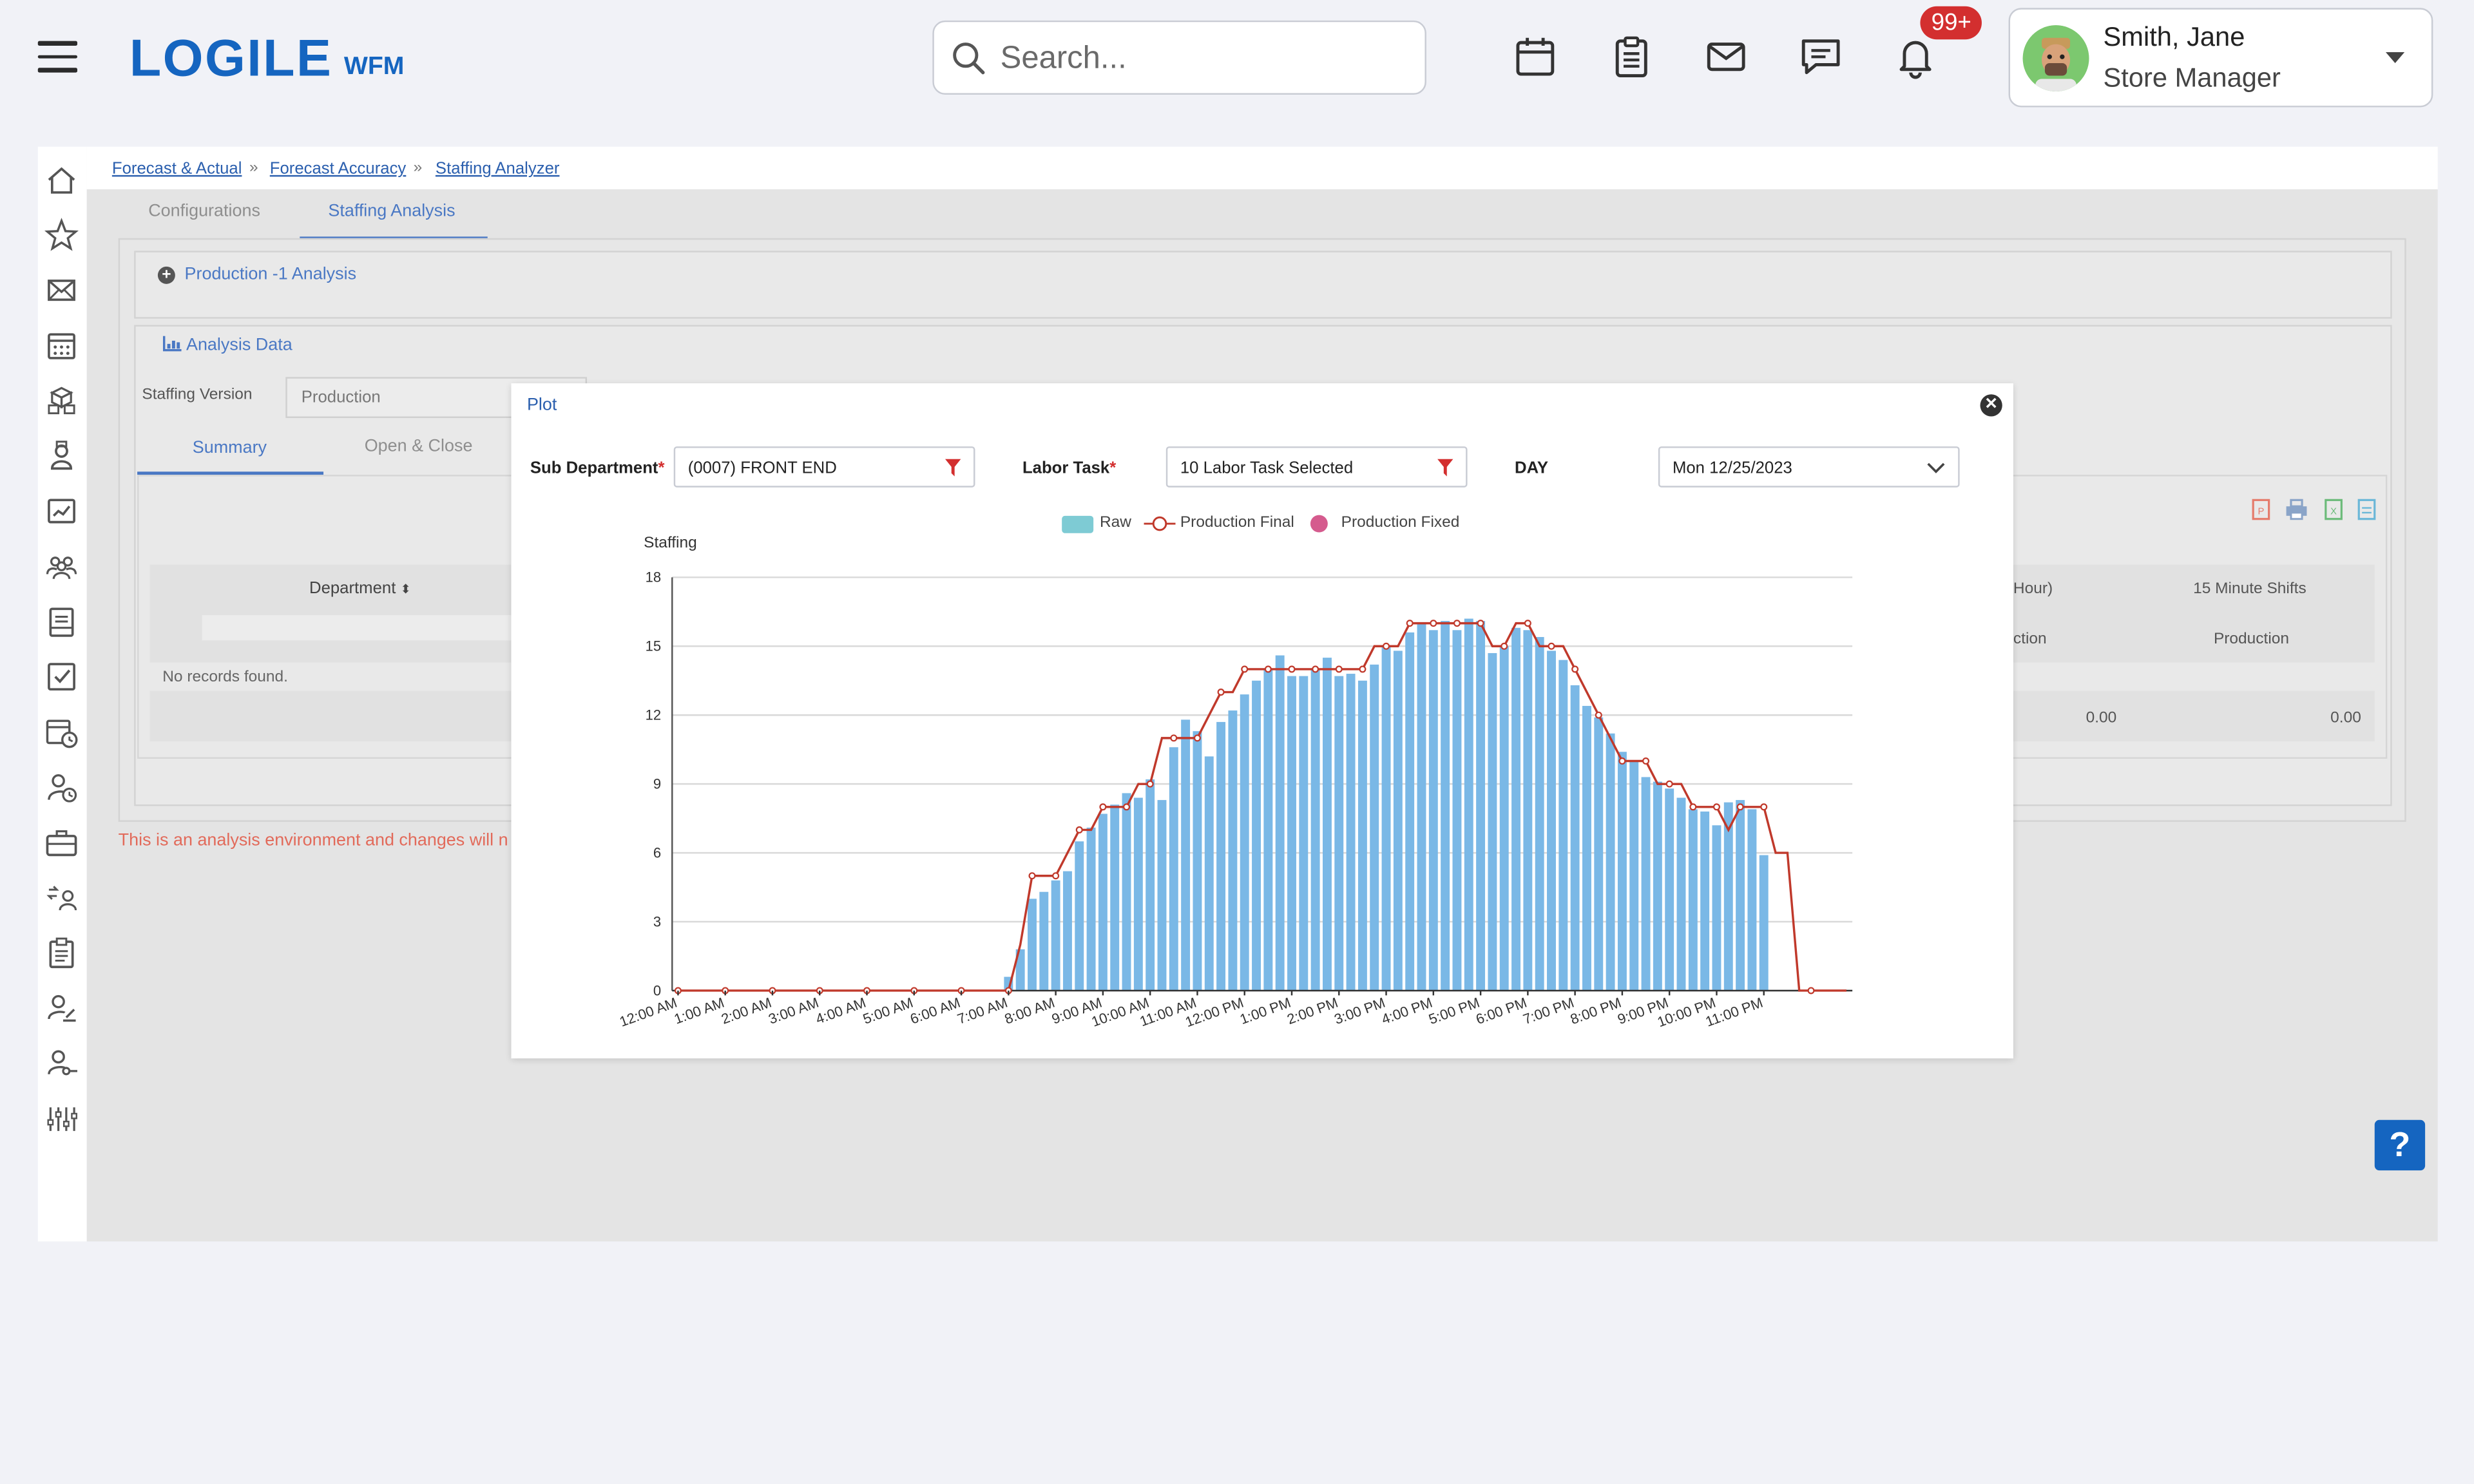 The height and width of the screenshot is (1484, 2474). What do you see at coordinates (271, 274) in the screenshot?
I see `production-analysis-title: Production -1 Analysis` at bounding box center [271, 274].